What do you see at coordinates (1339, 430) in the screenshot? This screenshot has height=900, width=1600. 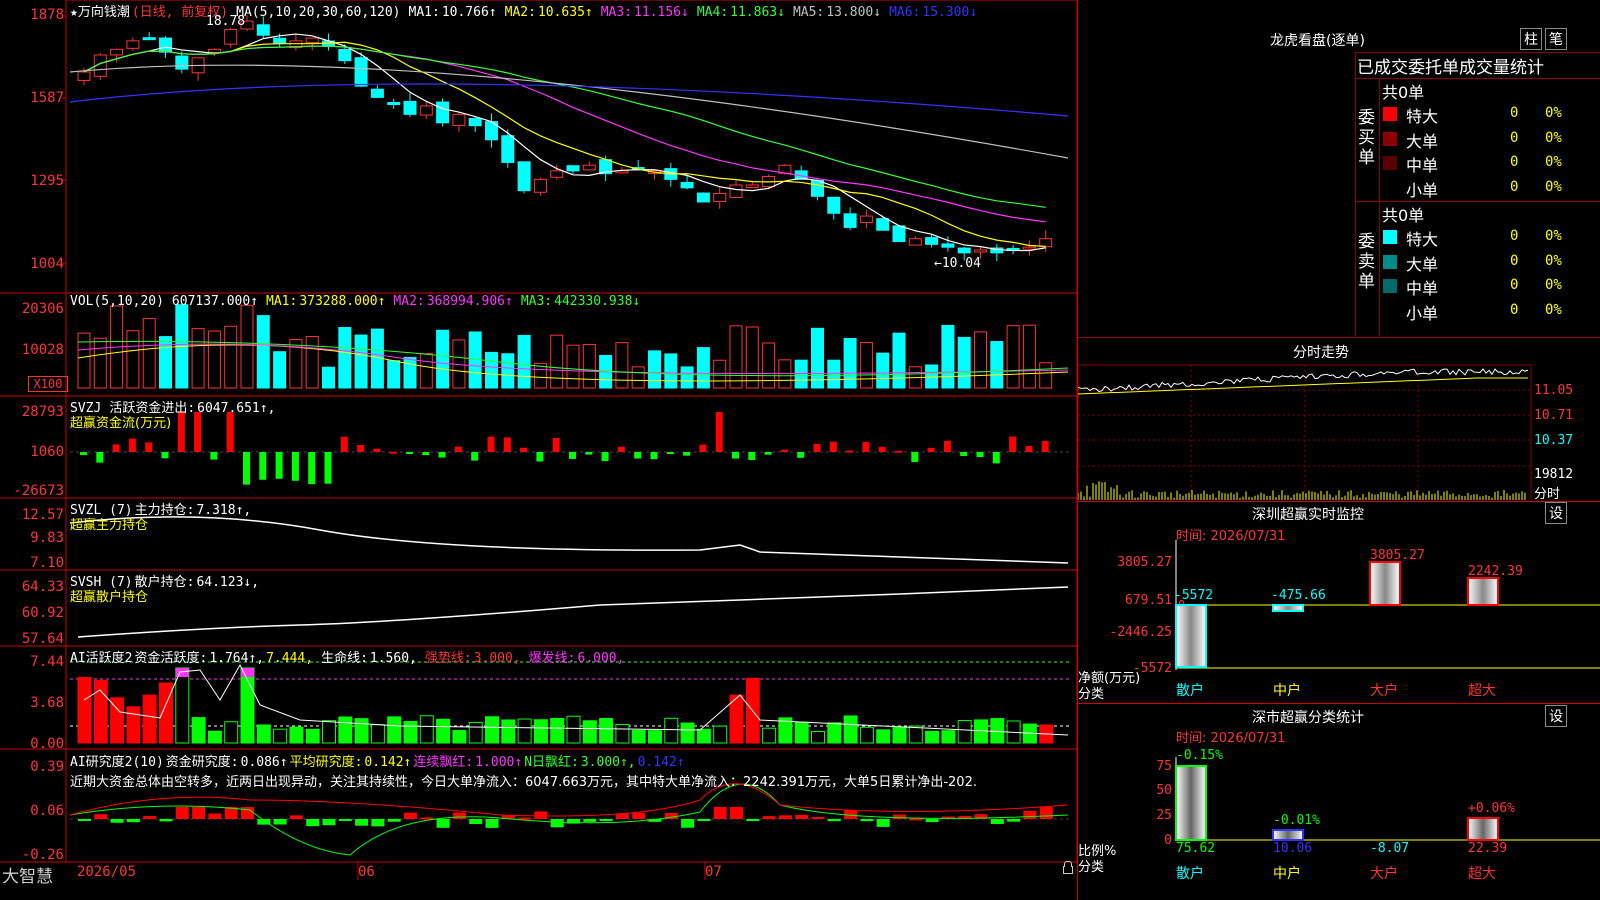 I see `intraday-chart` at bounding box center [1339, 430].